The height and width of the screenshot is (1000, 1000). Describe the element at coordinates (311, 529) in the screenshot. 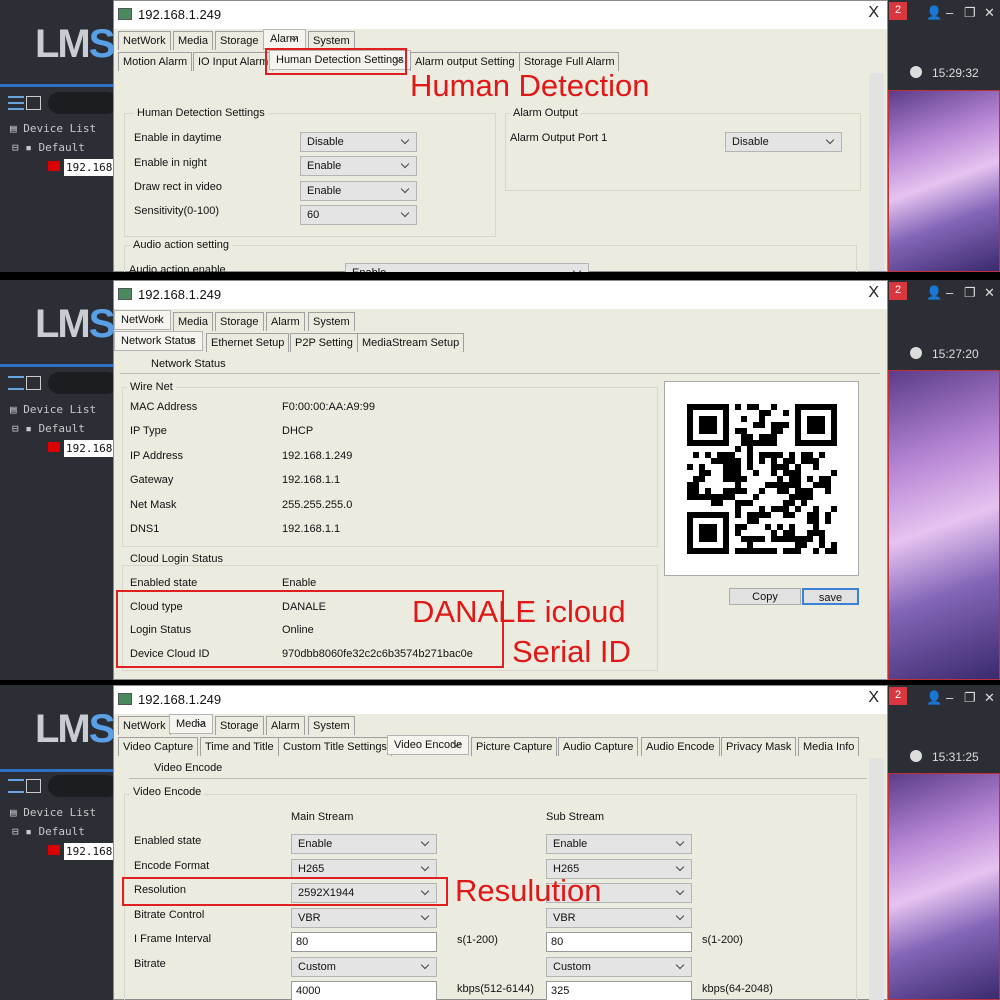

I see `field-value: 192.168.1.1` at that location.